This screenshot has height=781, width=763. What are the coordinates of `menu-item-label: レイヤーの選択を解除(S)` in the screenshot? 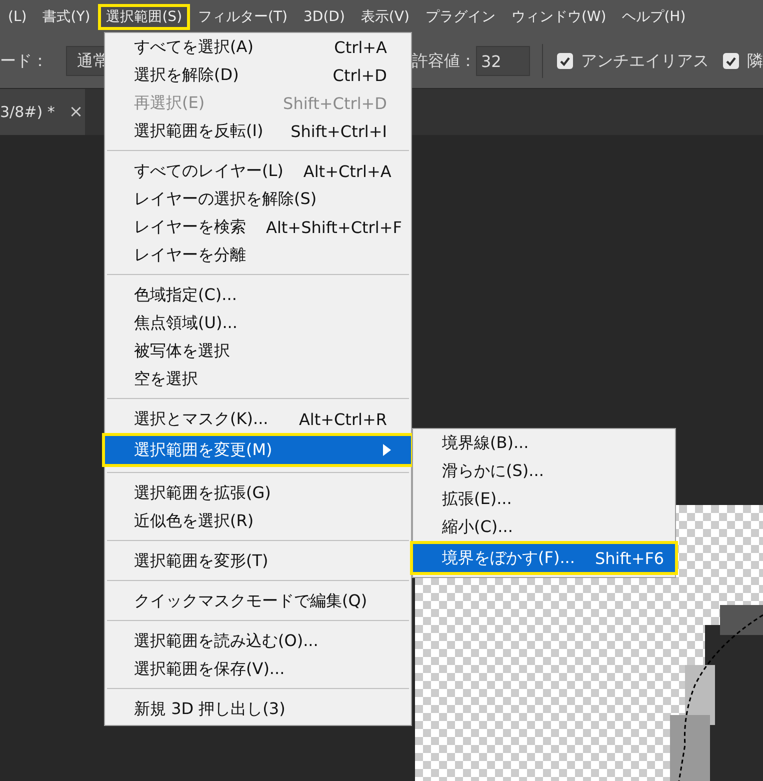 It's located at (225, 199).